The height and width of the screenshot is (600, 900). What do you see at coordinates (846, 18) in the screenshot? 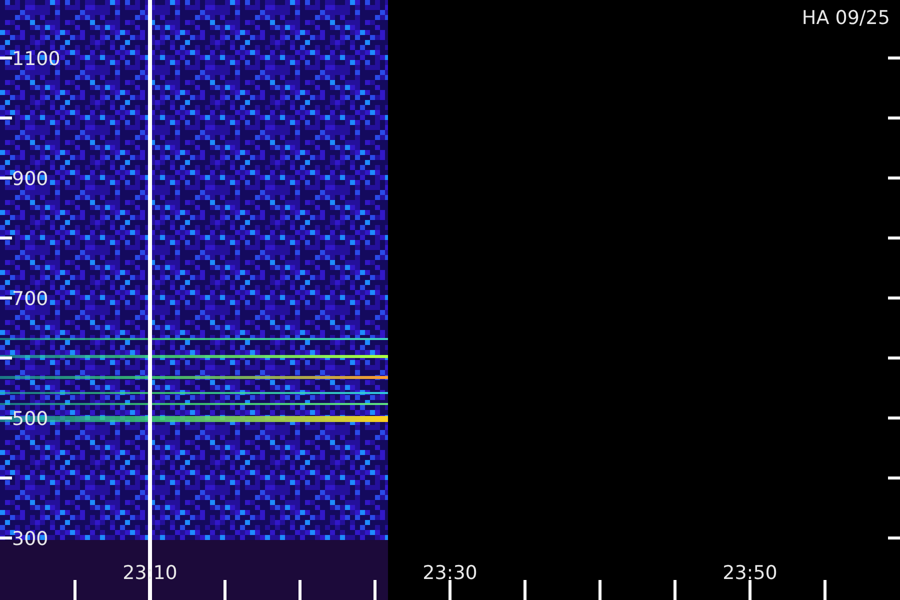
I see `plot-title: HA 09/25` at bounding box center [846, 18].